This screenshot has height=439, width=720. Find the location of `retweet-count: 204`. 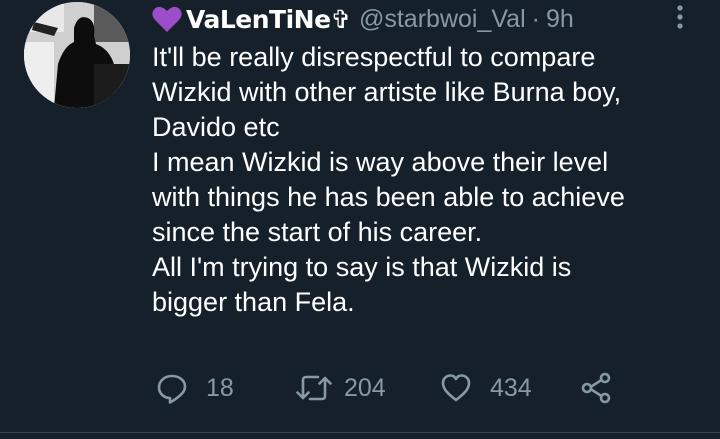

retweet-count: 204 is located at coordinates (365, 387).